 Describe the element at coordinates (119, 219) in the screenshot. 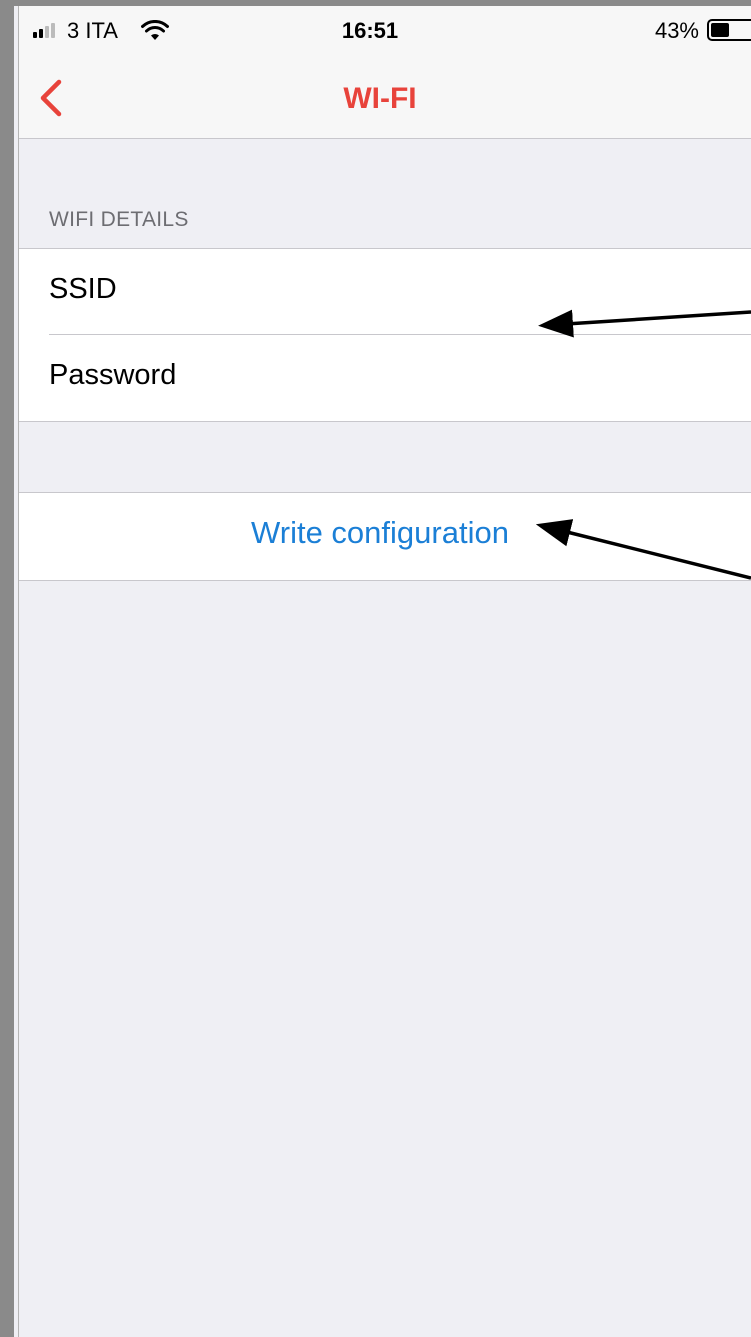

I see `section-header: WIFI DETAILS` at that location.